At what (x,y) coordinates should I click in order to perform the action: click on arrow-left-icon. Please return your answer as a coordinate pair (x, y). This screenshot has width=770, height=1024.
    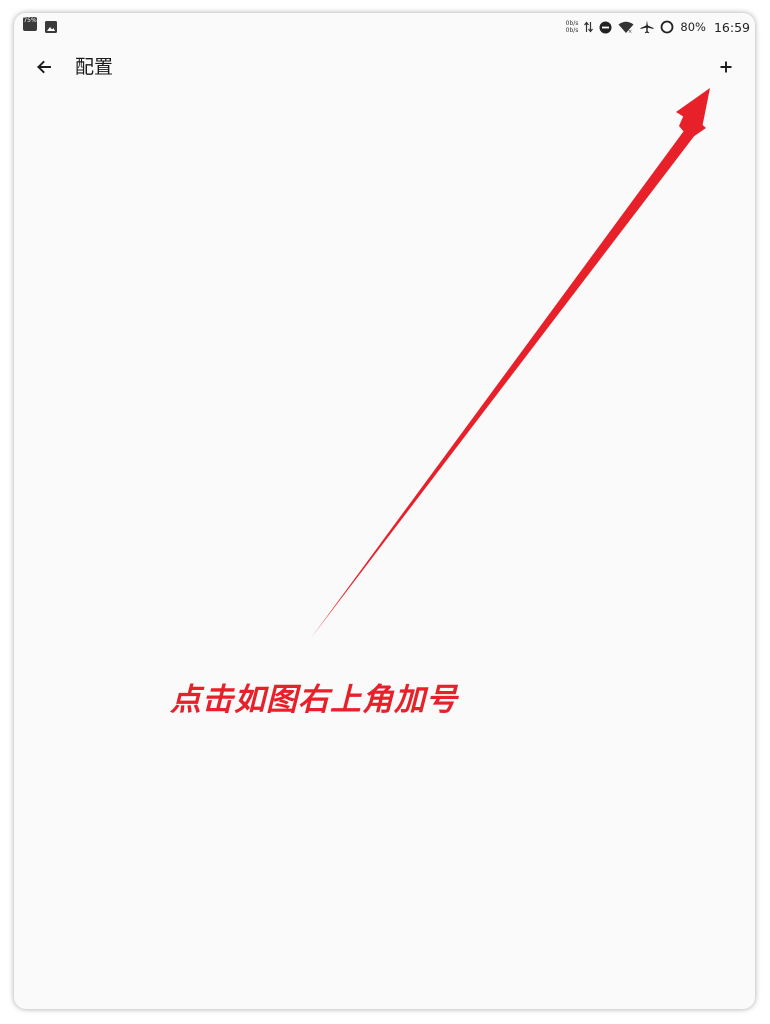
    Looking at the image, I should click on (44, 67).